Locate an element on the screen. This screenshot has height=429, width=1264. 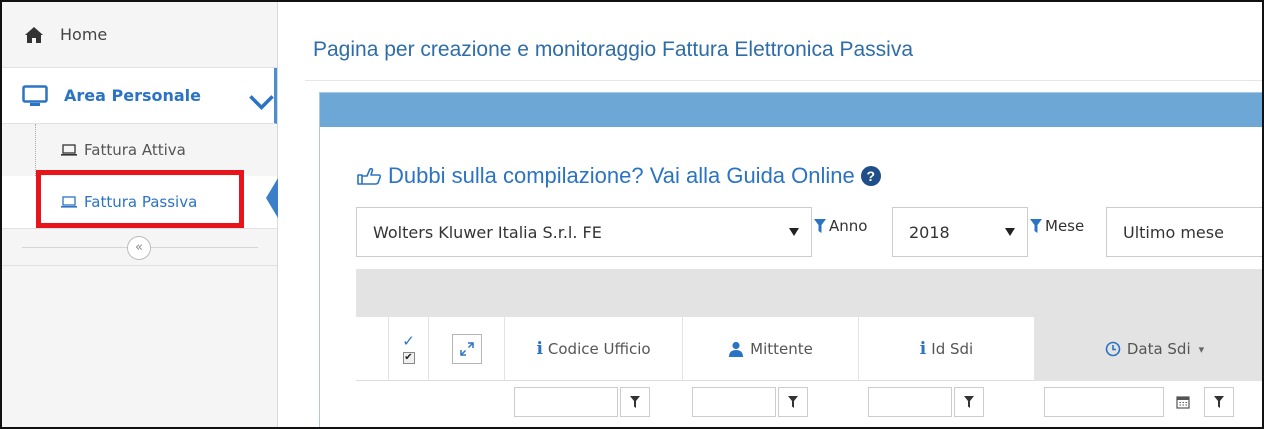
column-label: Codice Ufficio is located at coordinates (599, 349).